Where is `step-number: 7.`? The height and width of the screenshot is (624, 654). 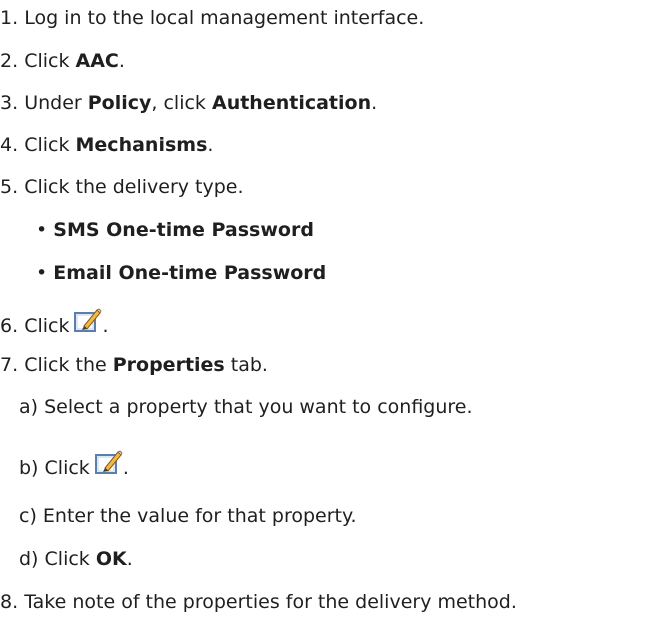 step-number: 7. is located at coordinates (9, 365).